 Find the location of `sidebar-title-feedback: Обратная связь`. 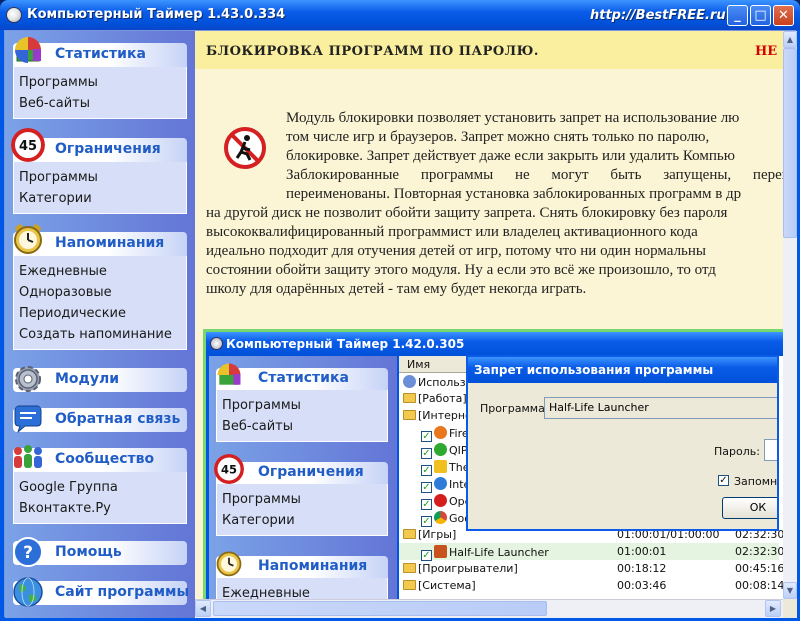

sidebar-title-feedback: Обратная связь is located at coordinates (118, 419).